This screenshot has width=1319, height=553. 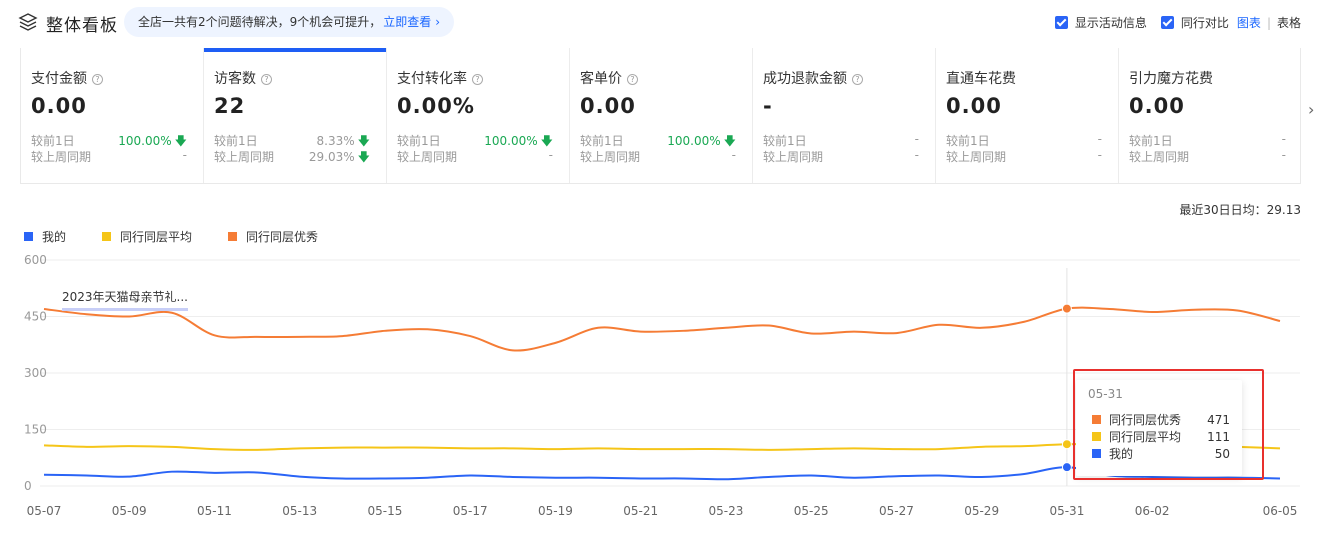 I want to click on x-tick-label: 05-17, so click(x=470, y=511).